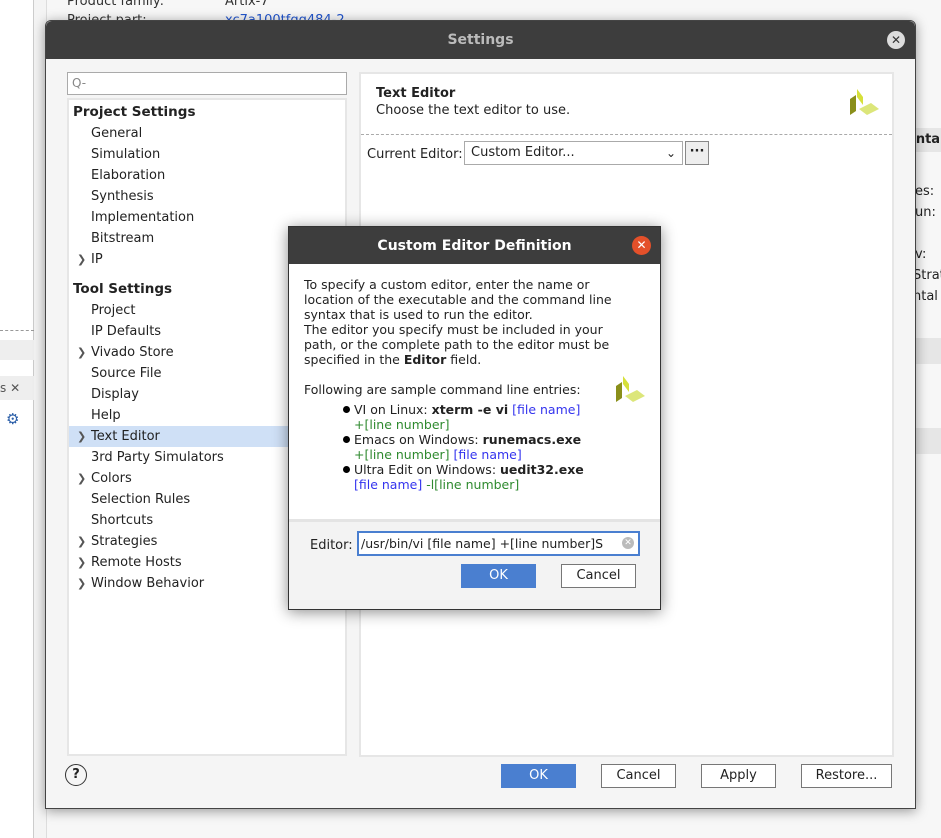 This screenshot has width=941, height=838. What do you see at coordinates (927, 275) in the screenshot?
I see `fragment: Strat` at bounding box center [927, 275].